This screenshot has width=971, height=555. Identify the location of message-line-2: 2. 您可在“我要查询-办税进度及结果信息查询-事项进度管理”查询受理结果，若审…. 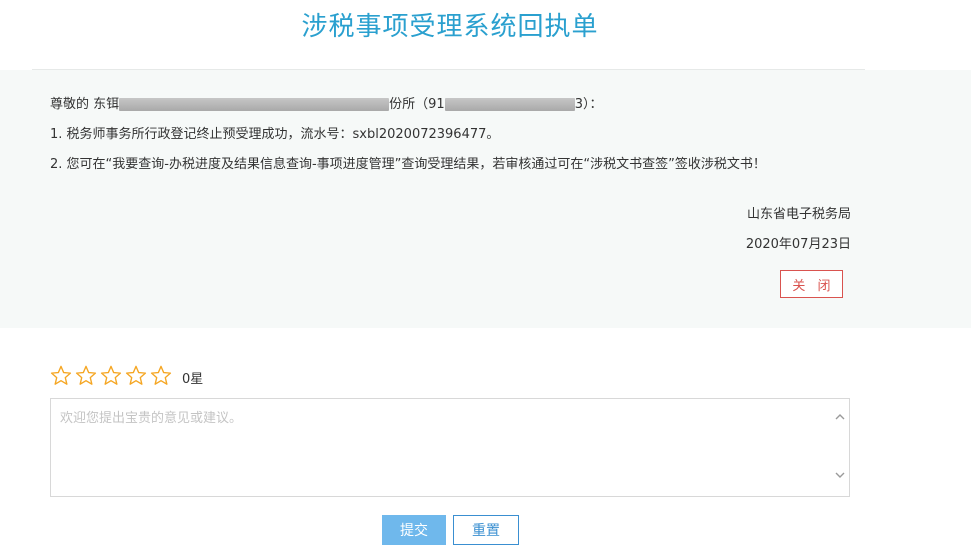
(408, 164).